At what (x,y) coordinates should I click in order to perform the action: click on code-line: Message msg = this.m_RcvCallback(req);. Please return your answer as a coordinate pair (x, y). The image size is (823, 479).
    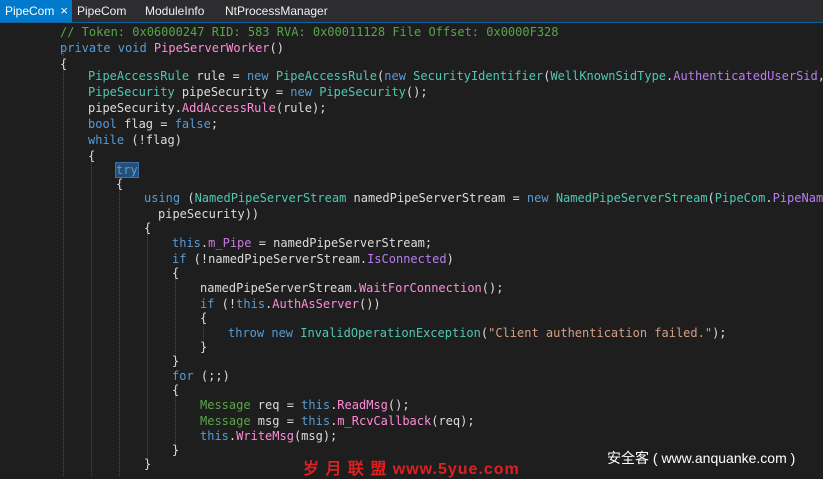
    Looking at the image, I should click on (337, 421).